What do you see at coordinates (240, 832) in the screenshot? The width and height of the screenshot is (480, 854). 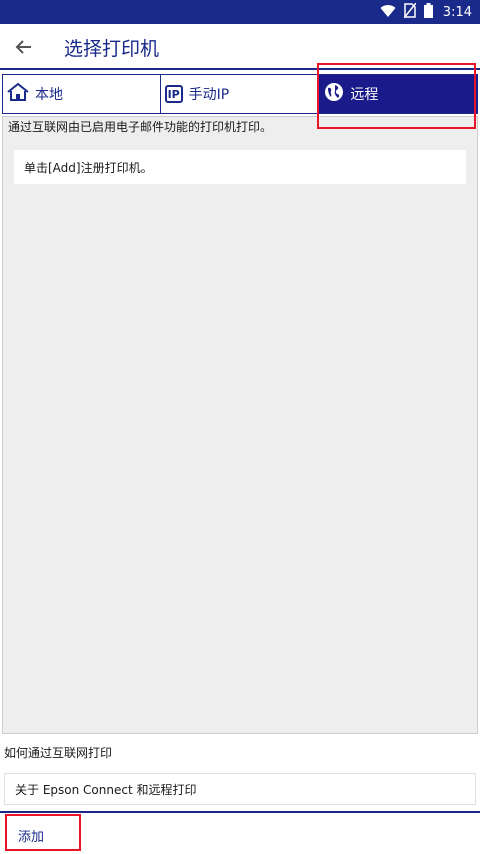 I see `bottom-bar: 添加` at bounding box center [240, 832].